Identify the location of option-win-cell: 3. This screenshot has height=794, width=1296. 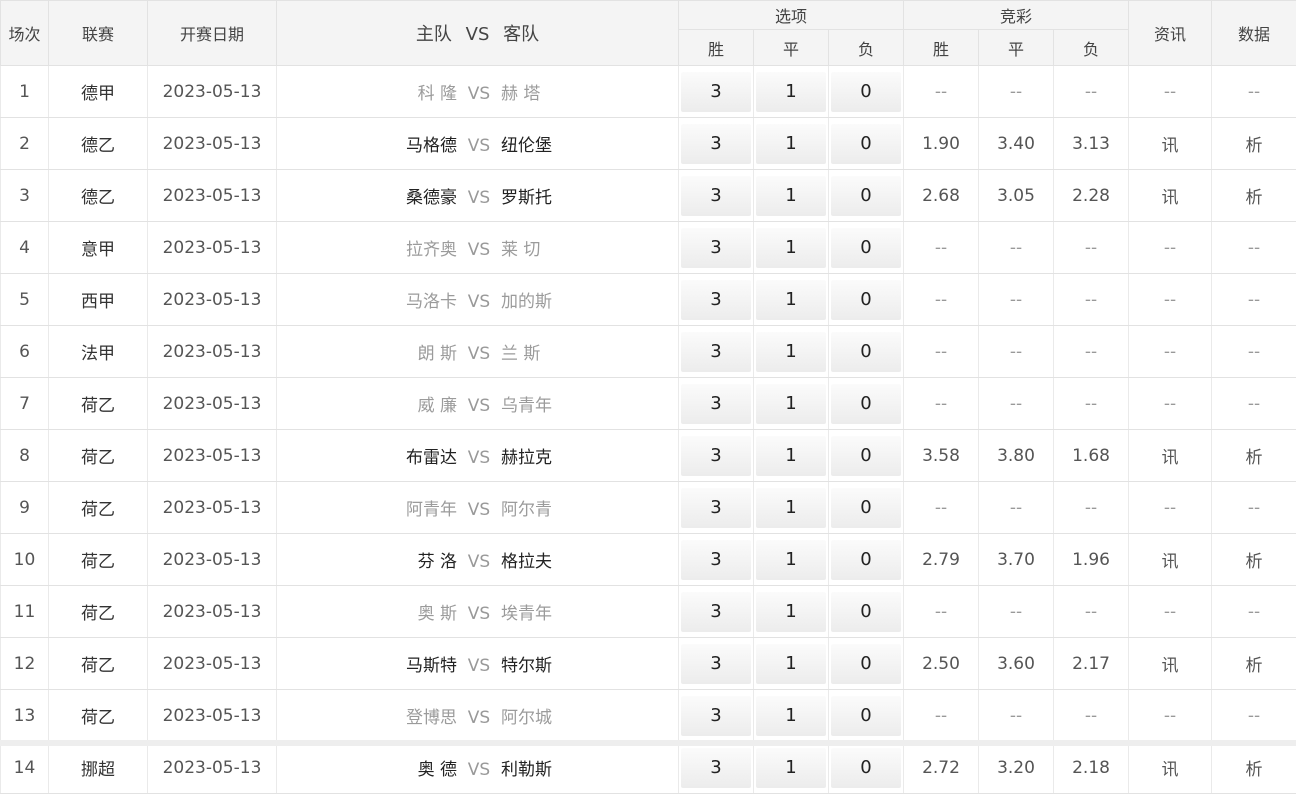
(716, 352).